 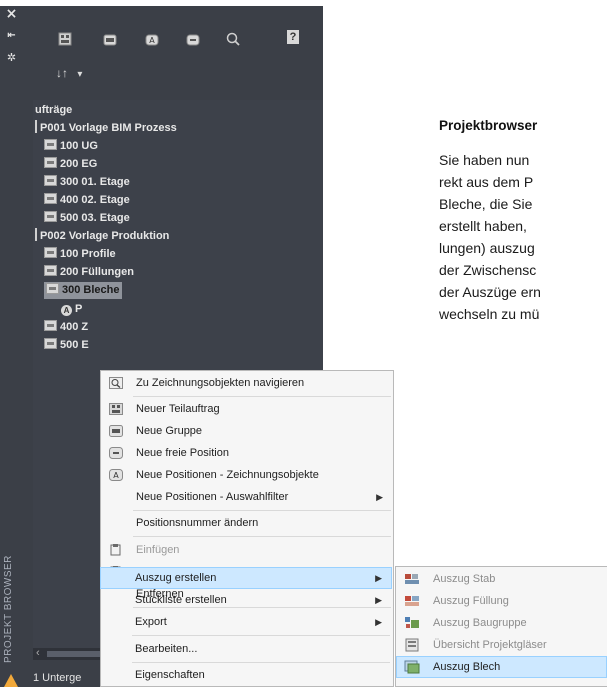 What do you see at coordinates (11, 14) in the screenshot?
I see `close-icon: ×` at bounding box center [11, 14].